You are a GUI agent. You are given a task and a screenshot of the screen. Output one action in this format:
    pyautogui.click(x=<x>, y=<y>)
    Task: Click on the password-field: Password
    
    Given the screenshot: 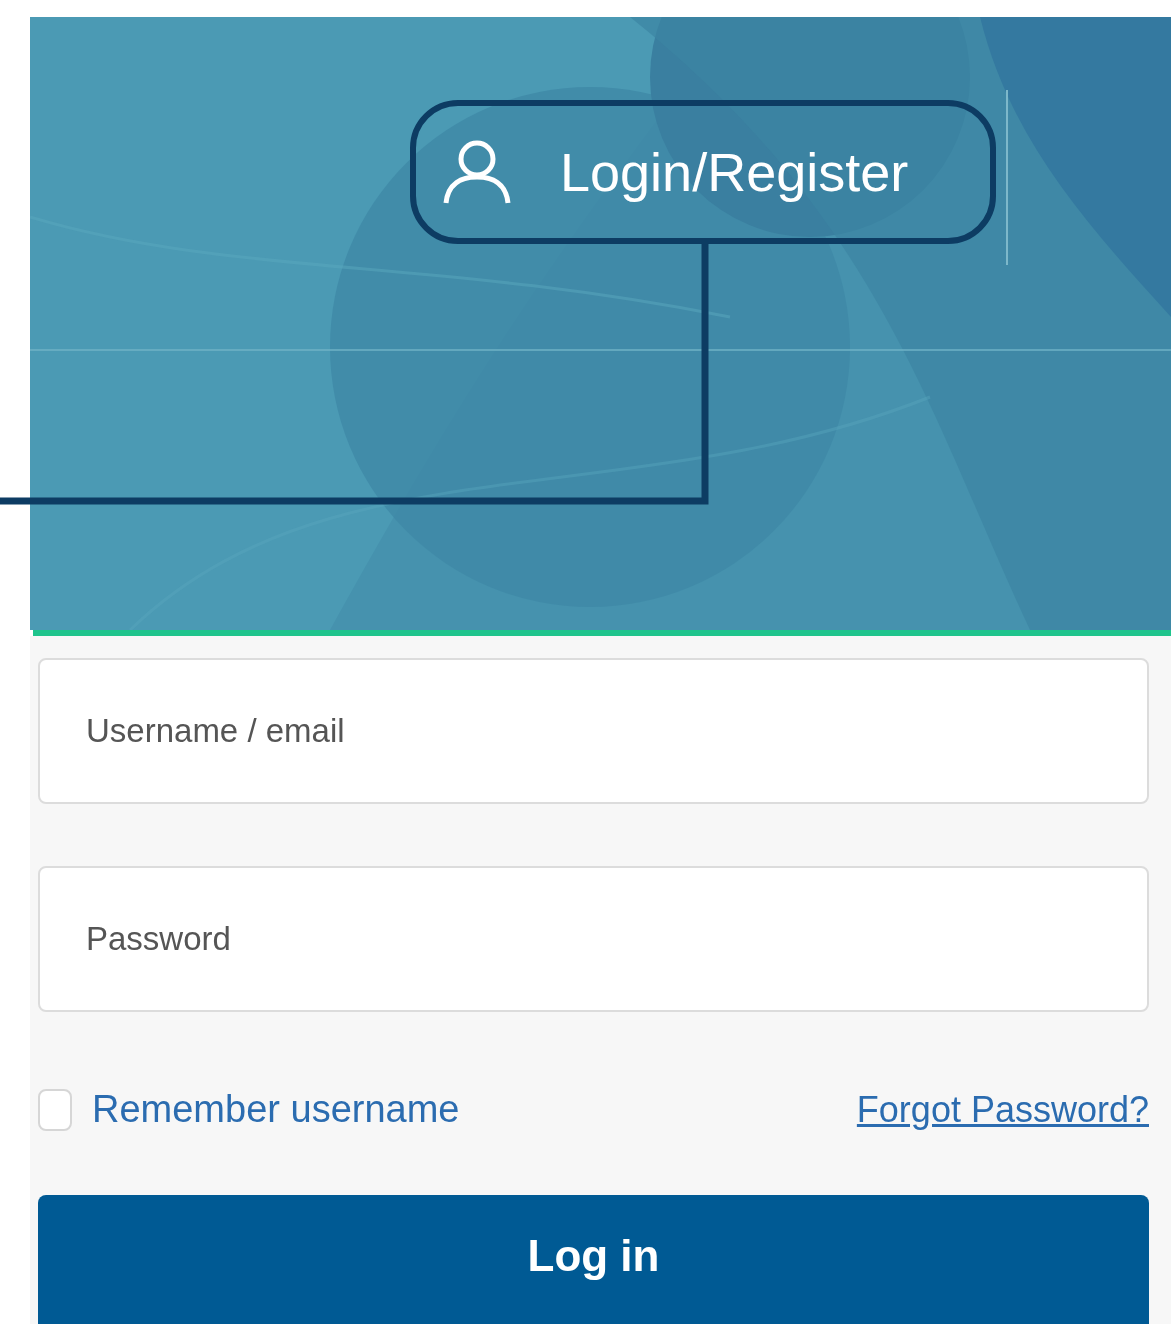 What is the action you would take?
    pyautogui.click(x=593, y=939)
    